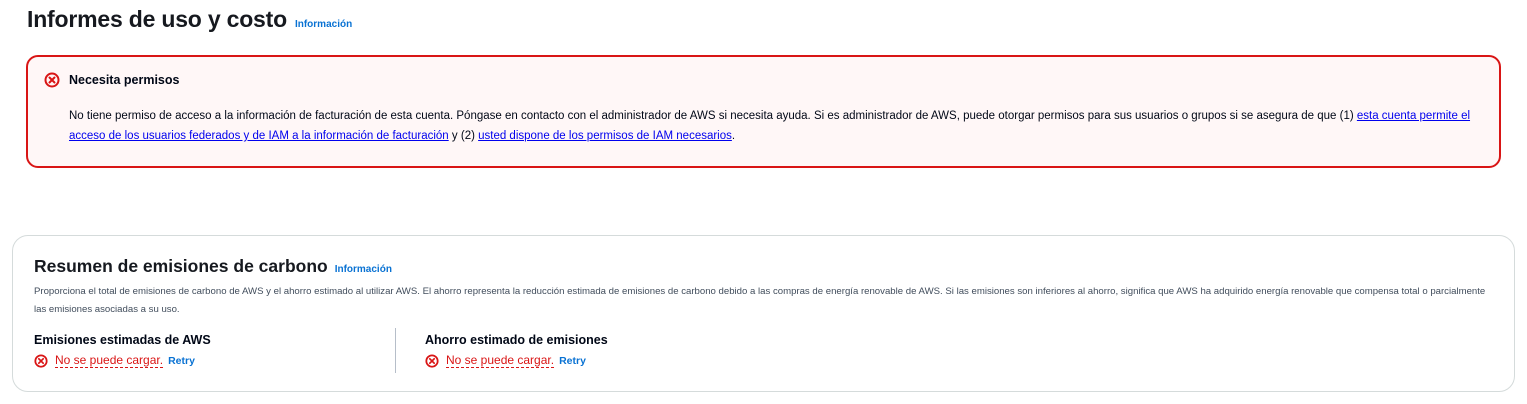 Image resolution: width=1527 pixels, height=404 pixels. Describe the element at coordinates (122, 340) in the screenshot. I see `metric-label: Emisiones estimadas de AWS` at that location.